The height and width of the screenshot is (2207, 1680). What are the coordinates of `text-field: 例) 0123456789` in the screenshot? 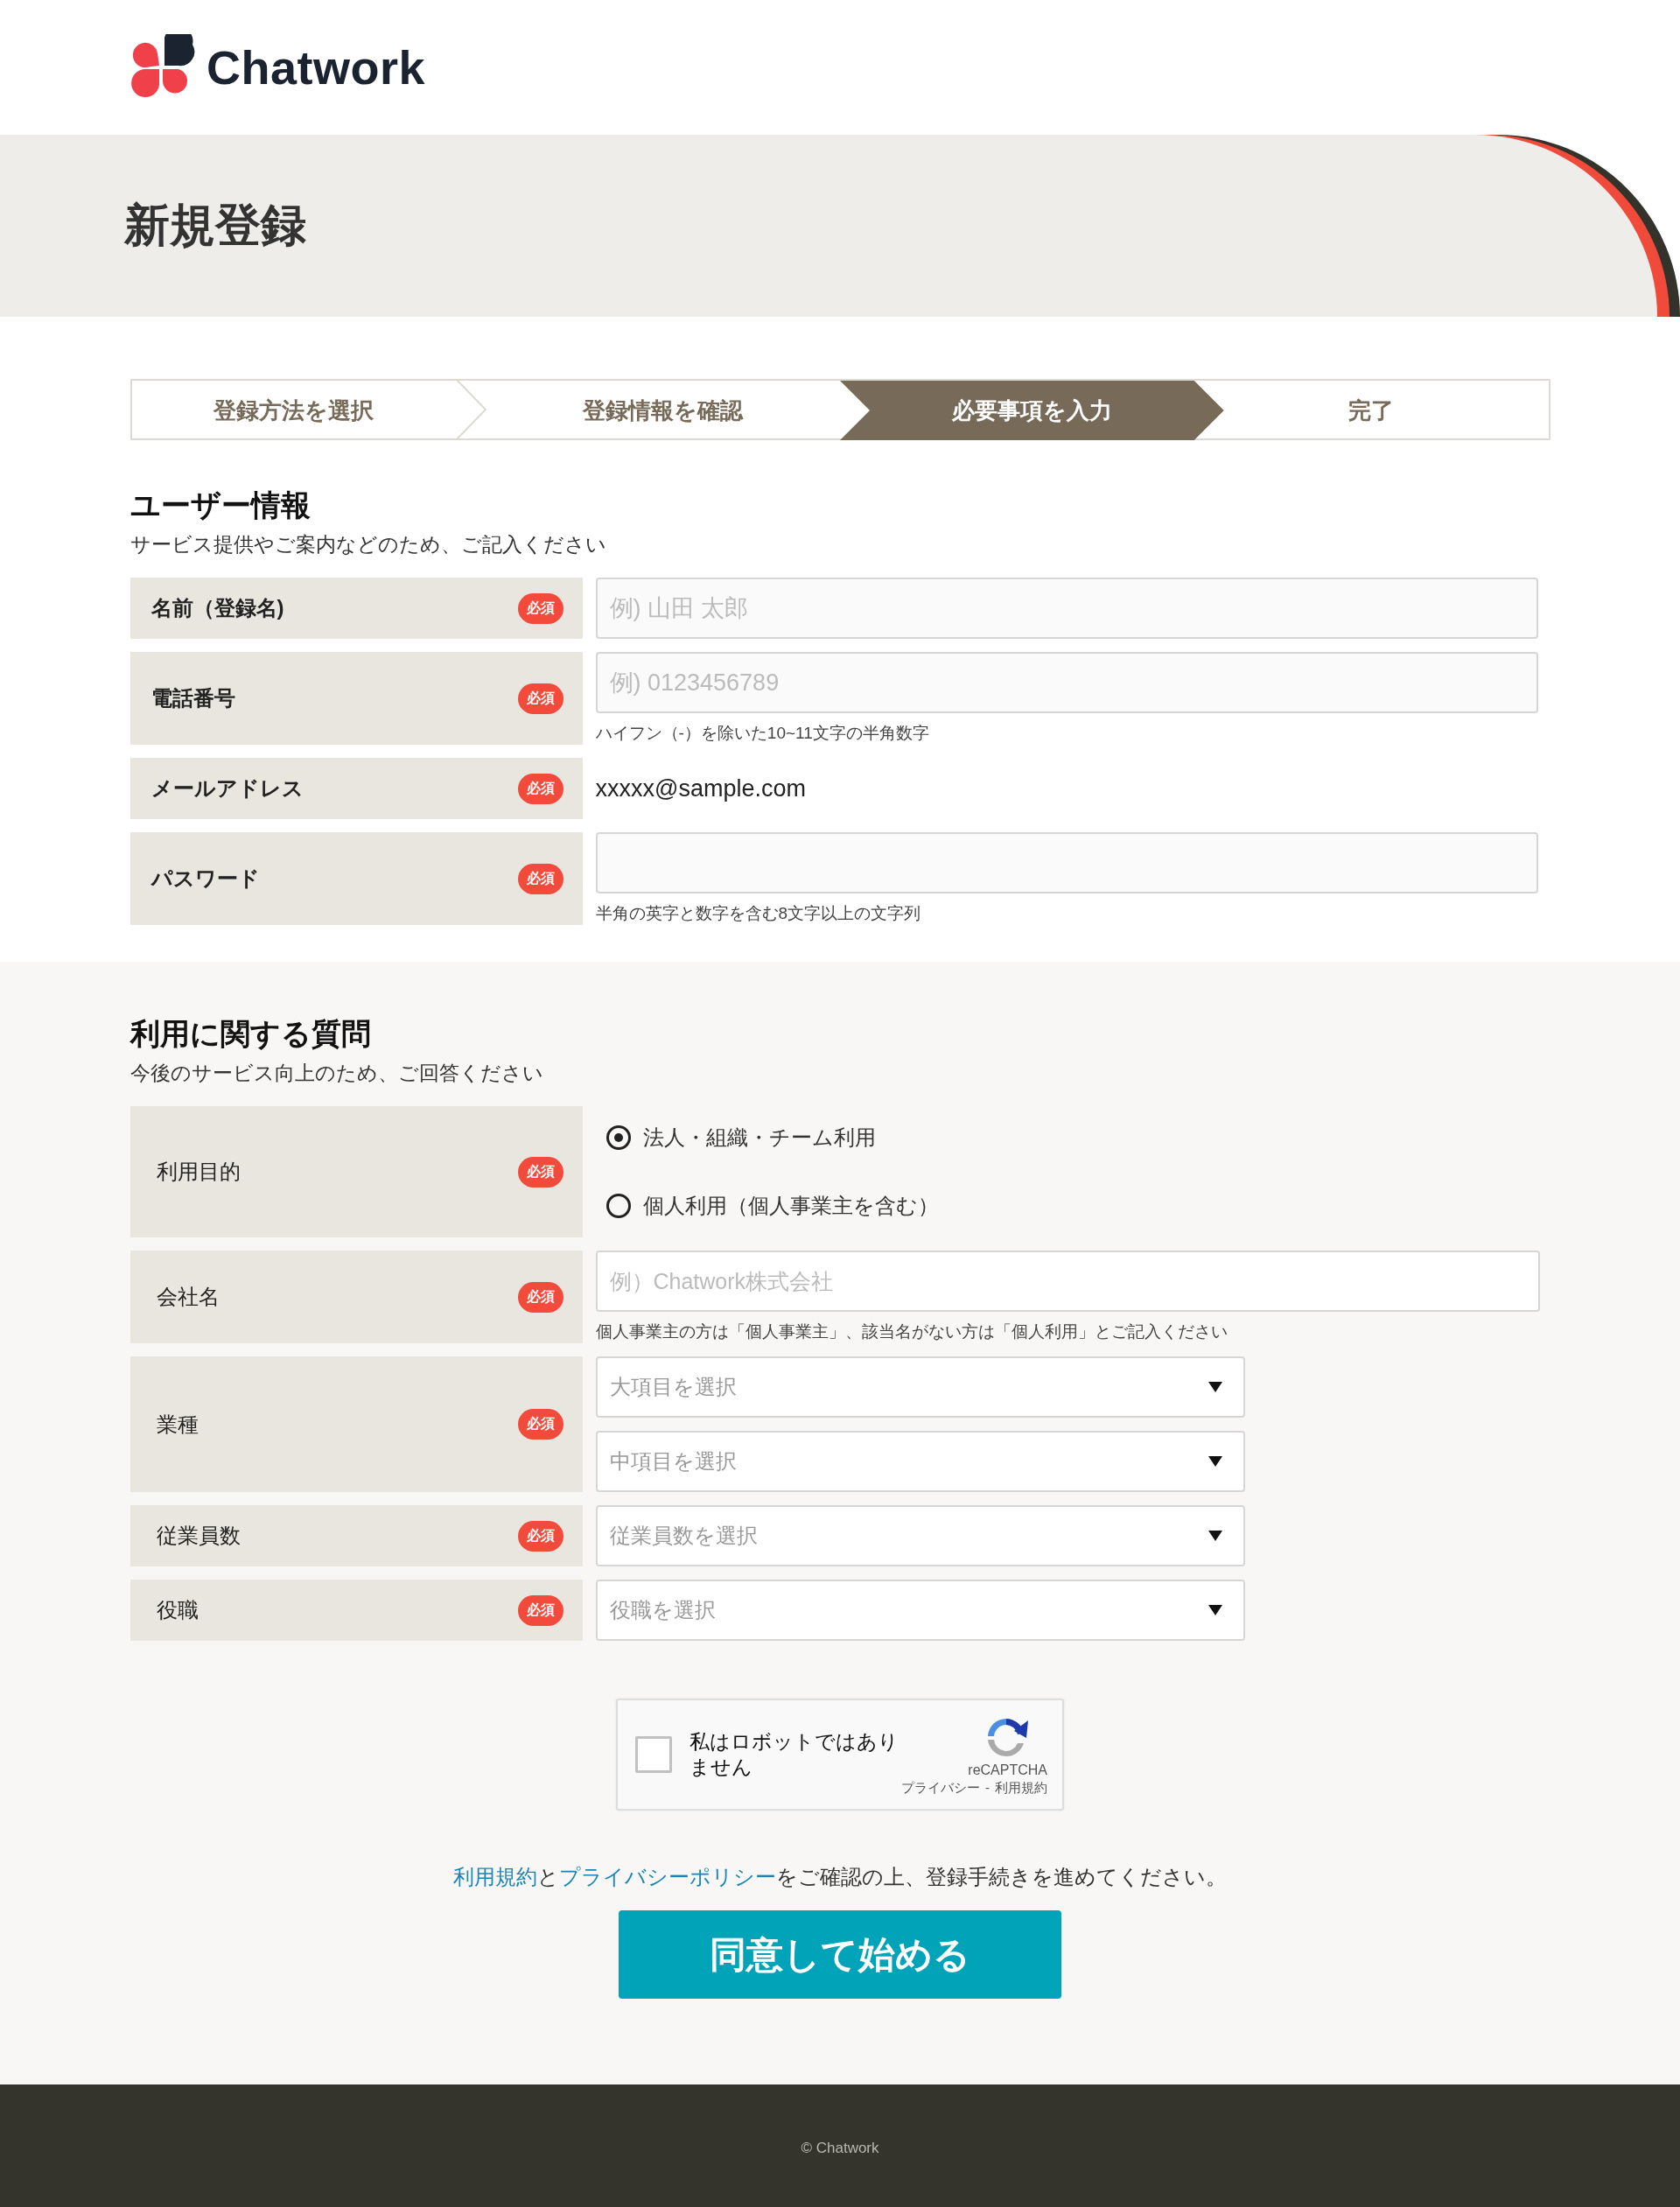 It's located at (1066, 682).